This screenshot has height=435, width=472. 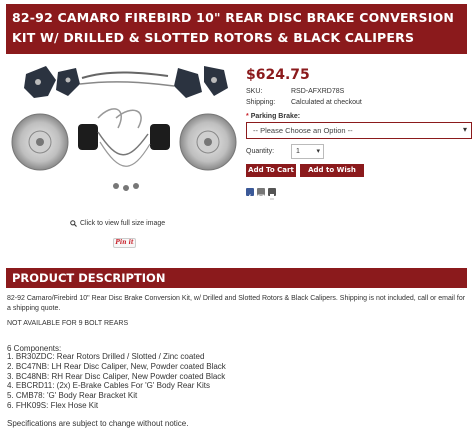 I want to click on sku-value: RSD-AFXRD78S, so click(x=318, y=91).